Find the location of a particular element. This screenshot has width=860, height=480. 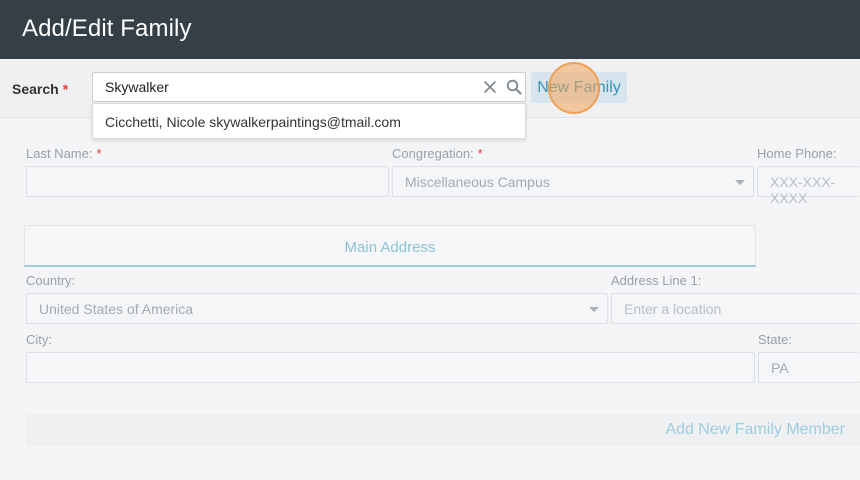

last-name-label: Last Name: * is located at coordinates (64, 153).